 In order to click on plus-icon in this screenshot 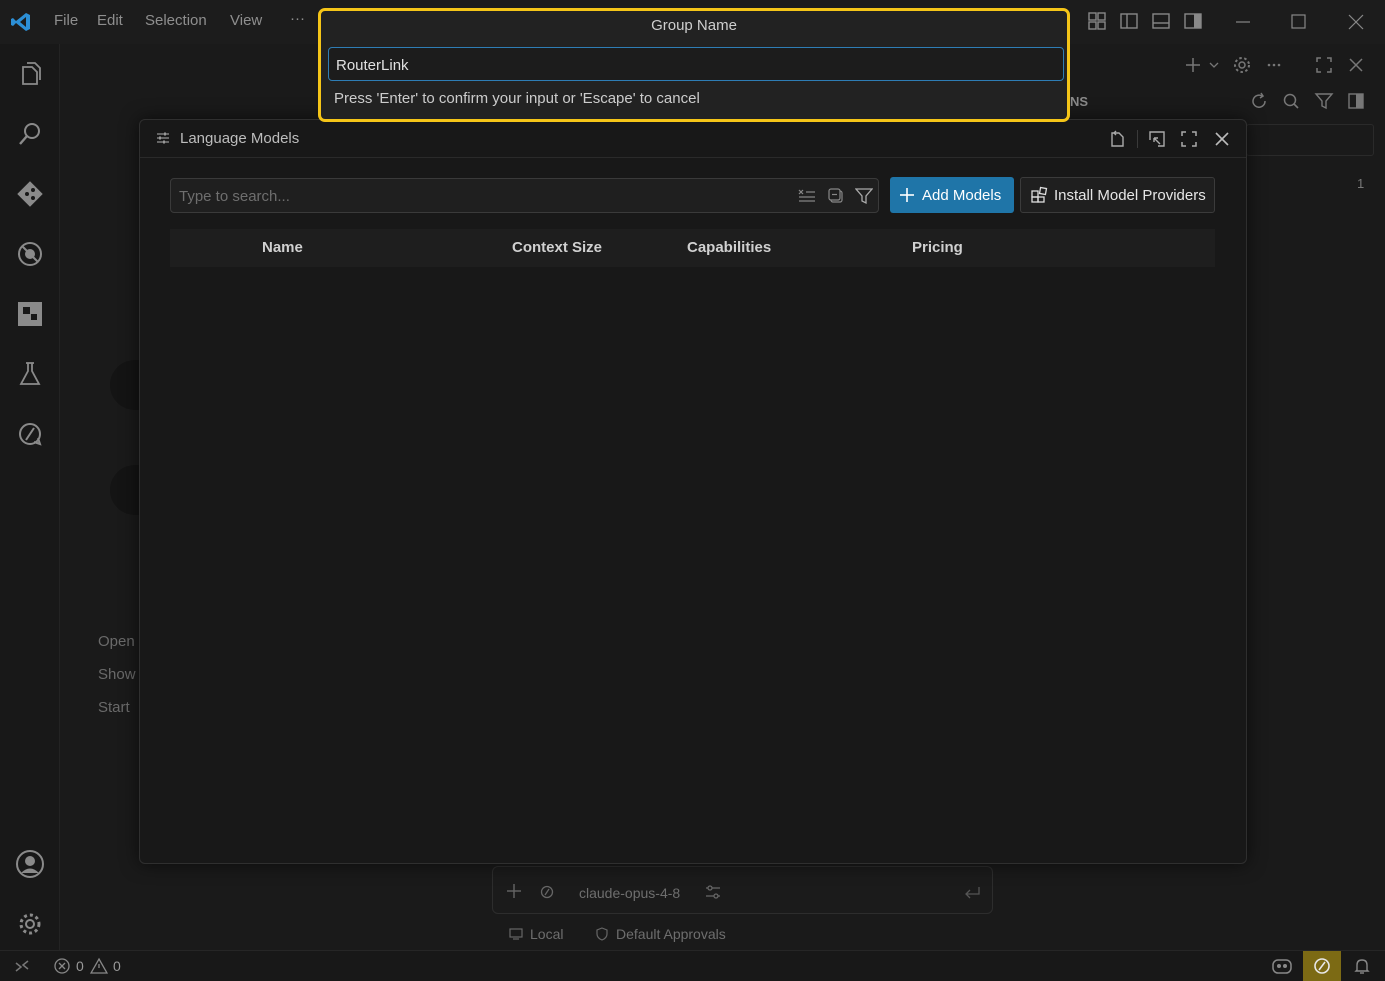, I will do `click(907, 195)`.